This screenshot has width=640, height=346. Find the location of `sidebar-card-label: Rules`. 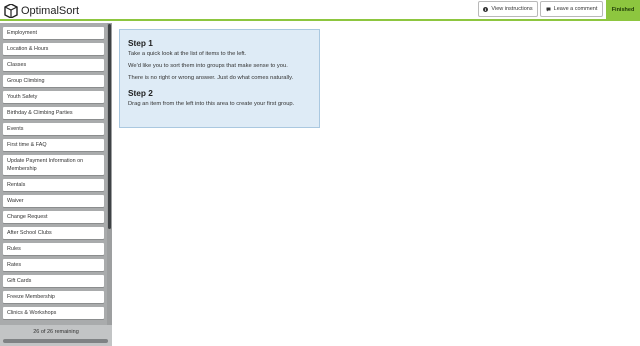

sidebar-card-label: Rules is located at coordinates (14, 249).